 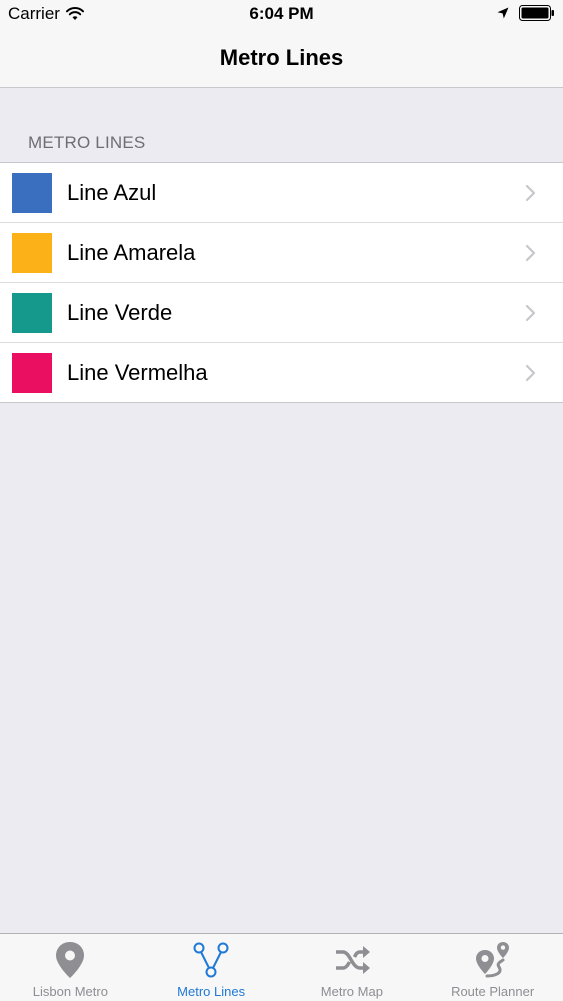 What do you see at coordinates (120, 312) in the screenshot?
I see `line-label: Line Verde` at bounding box center [120, 312].